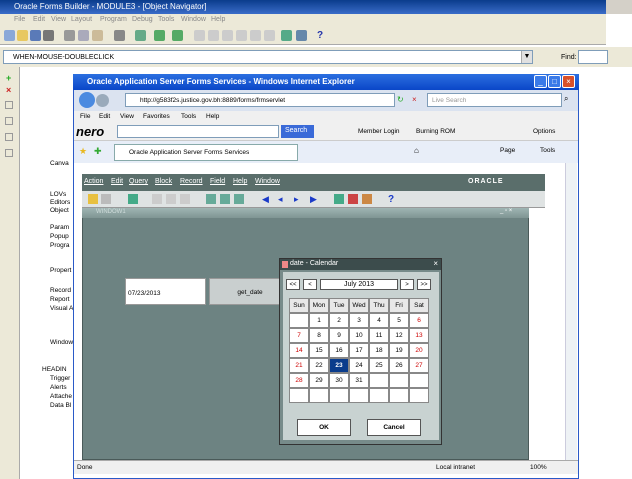  I want to click on open-icon, so click(22, 35).